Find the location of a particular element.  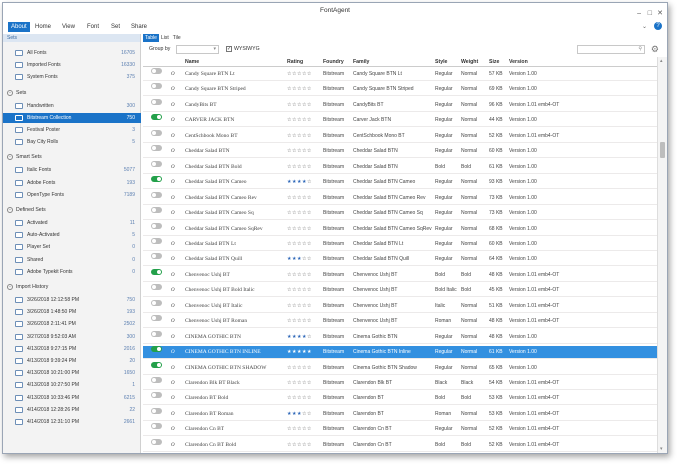

sidebar-item-library: System Fonts 375 is located at coordinates (72, 77).